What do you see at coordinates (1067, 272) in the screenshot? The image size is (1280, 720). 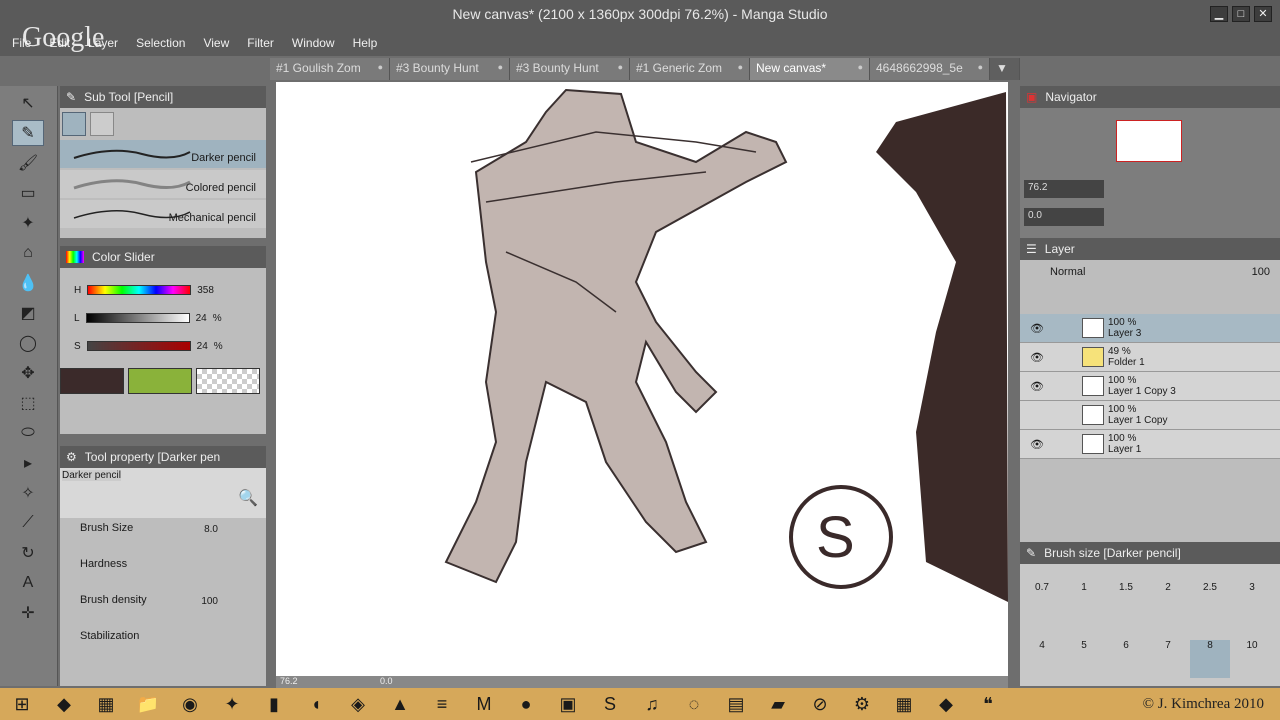 I see `blend-mode-select: Normal` at bounding box center [1067, 272].